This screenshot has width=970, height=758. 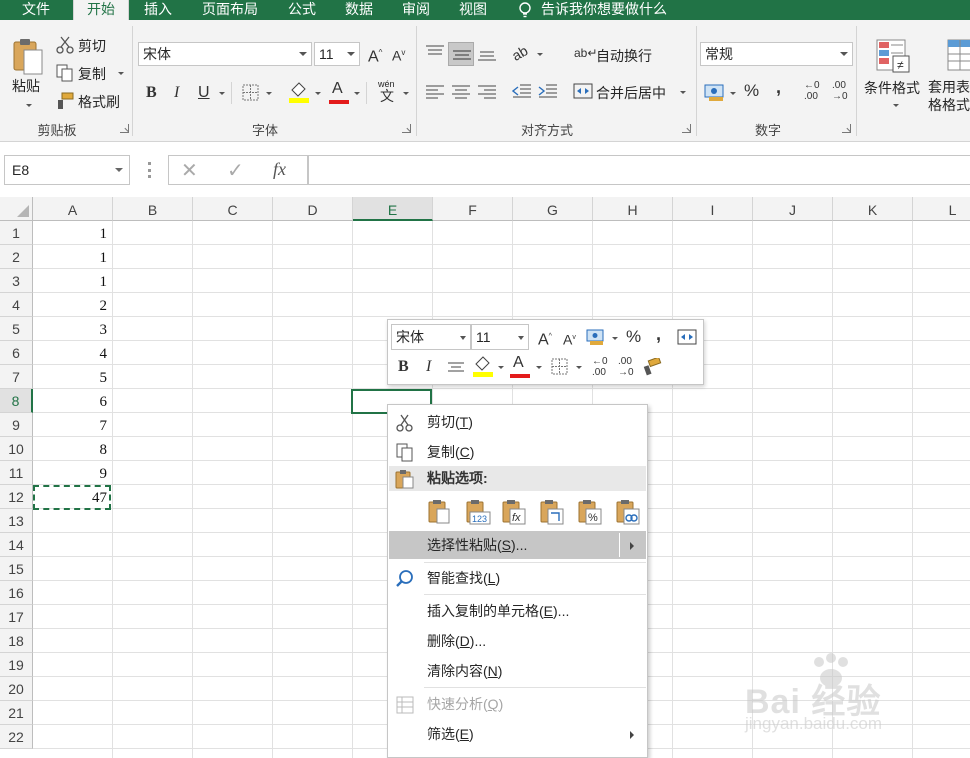 I want to click on cut-button: 剪切, so click(x=92, y=46).